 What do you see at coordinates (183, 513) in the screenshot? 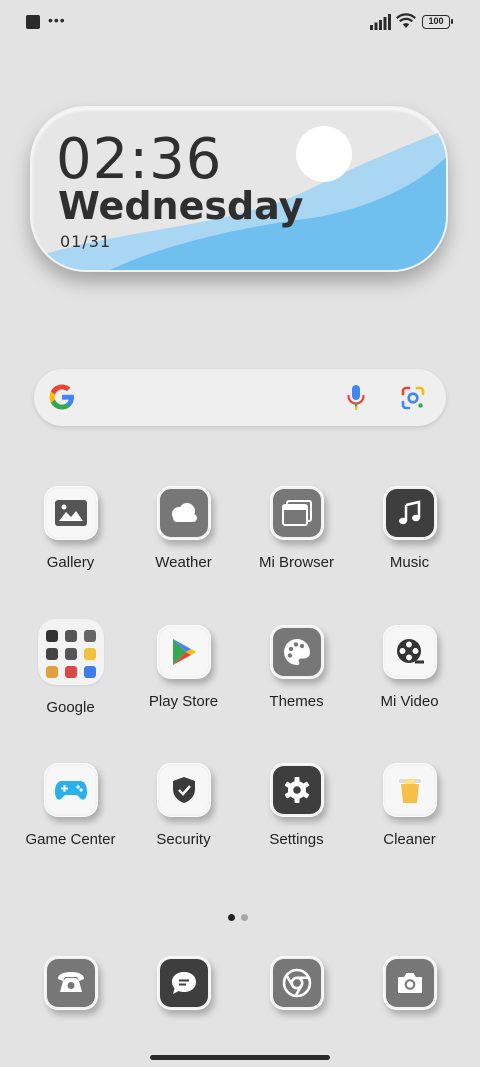
I see `weather-icon` at bounding box center [183, 513].